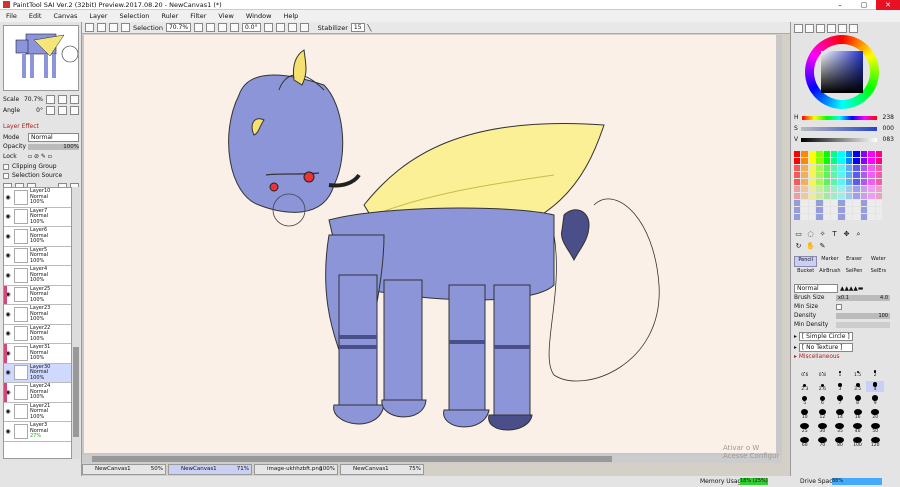 The width and height of the screenshot is (900, 487). Describe the element at coordinates (199, 27) in the screenshot. I see `zoom-in-button` at that location.